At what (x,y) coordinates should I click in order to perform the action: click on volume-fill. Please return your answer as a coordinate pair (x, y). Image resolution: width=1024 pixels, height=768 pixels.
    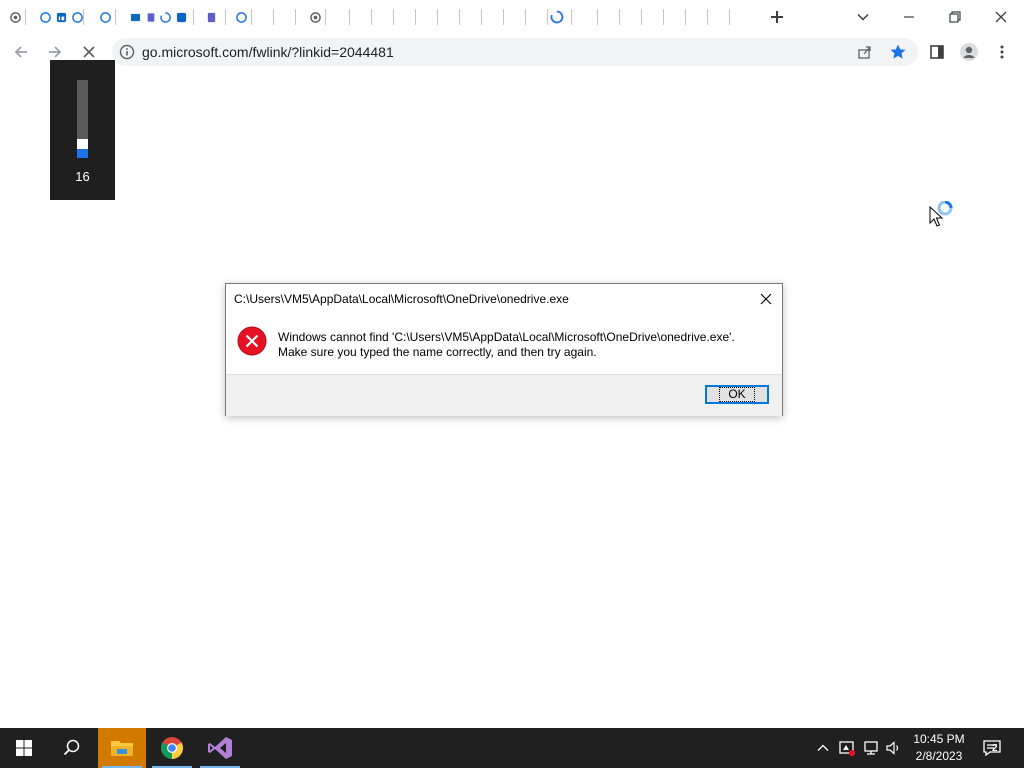
    Looking at the image, I should click on (82, 153).